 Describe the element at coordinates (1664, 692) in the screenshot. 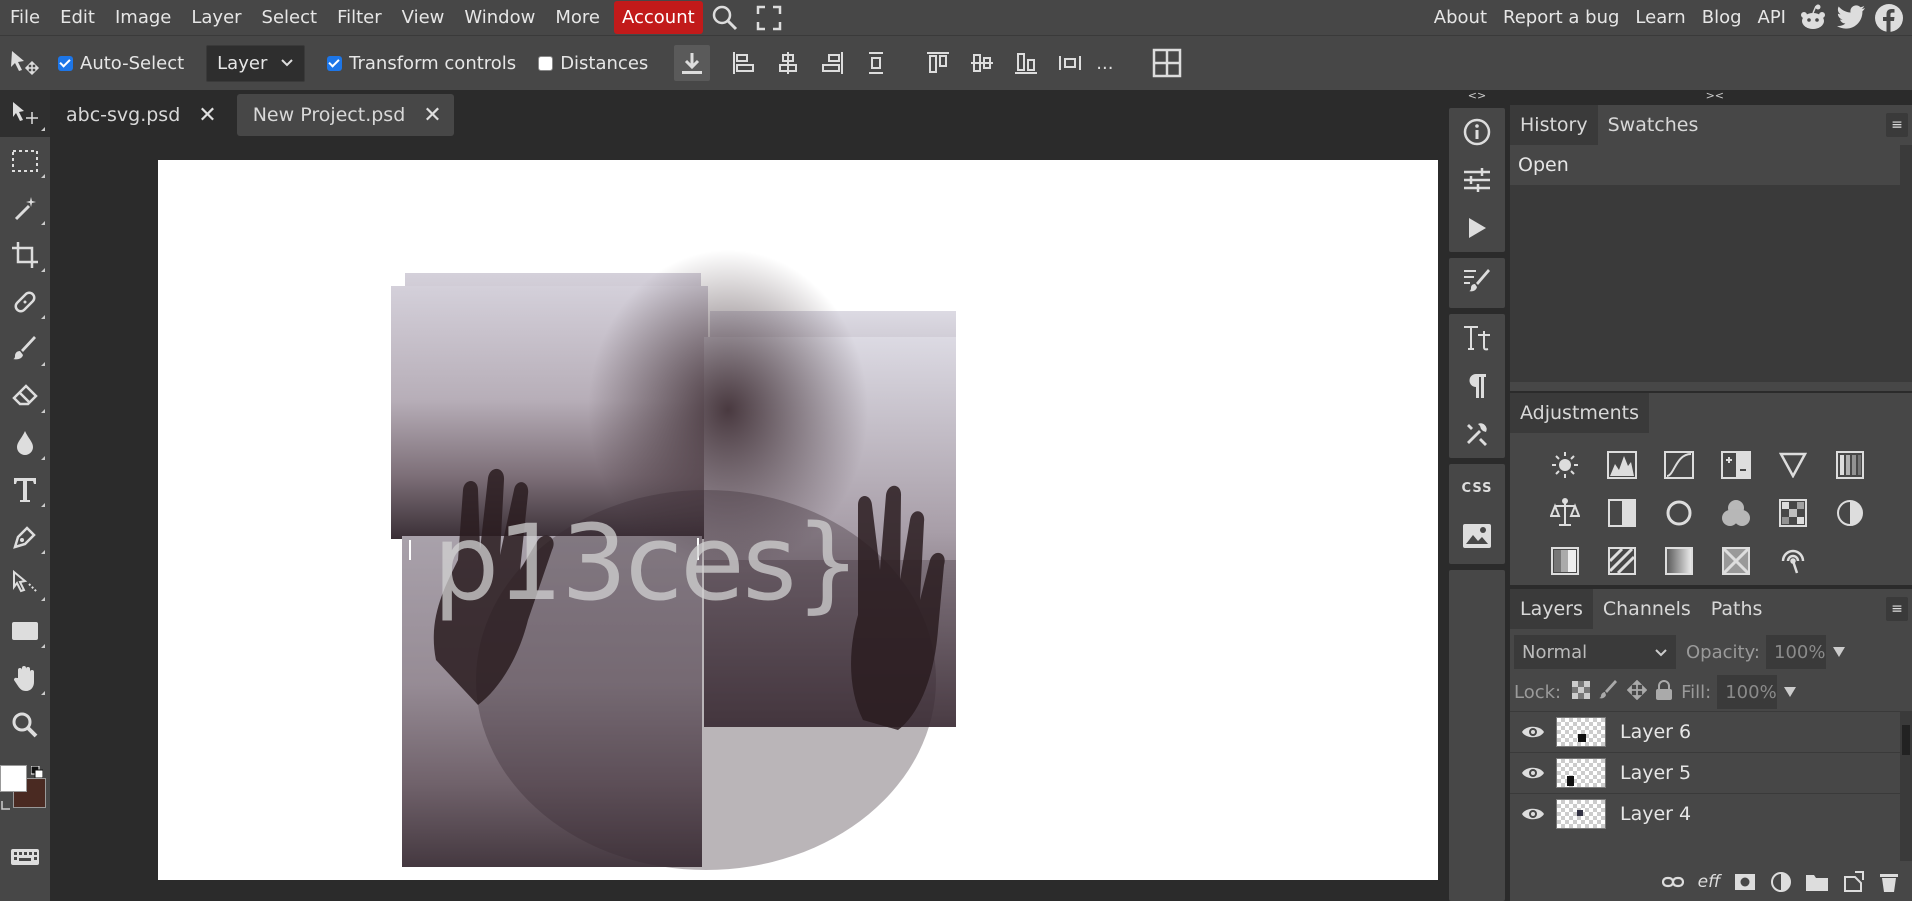

I see `lock-all-icon` at that location.